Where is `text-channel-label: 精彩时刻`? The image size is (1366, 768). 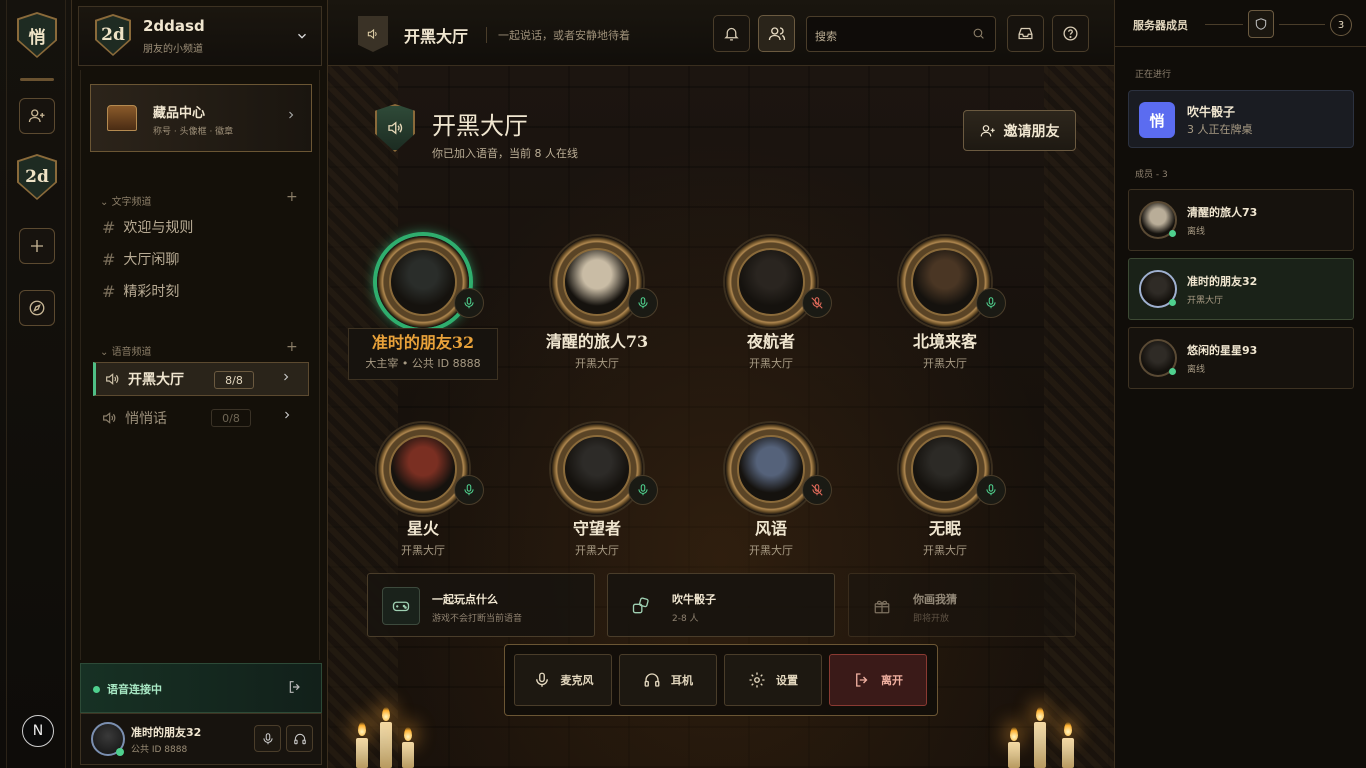 text-channel-label: 精彩时刻 is located at coordinates (151, 292).